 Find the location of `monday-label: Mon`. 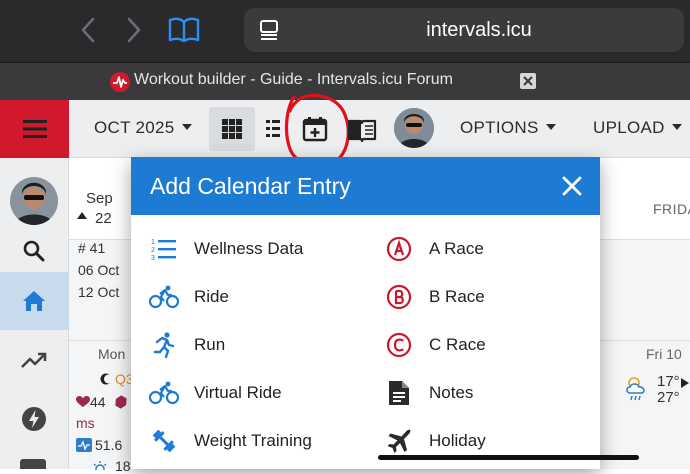

monday-label: Mon is located at coordinates (112, 354).